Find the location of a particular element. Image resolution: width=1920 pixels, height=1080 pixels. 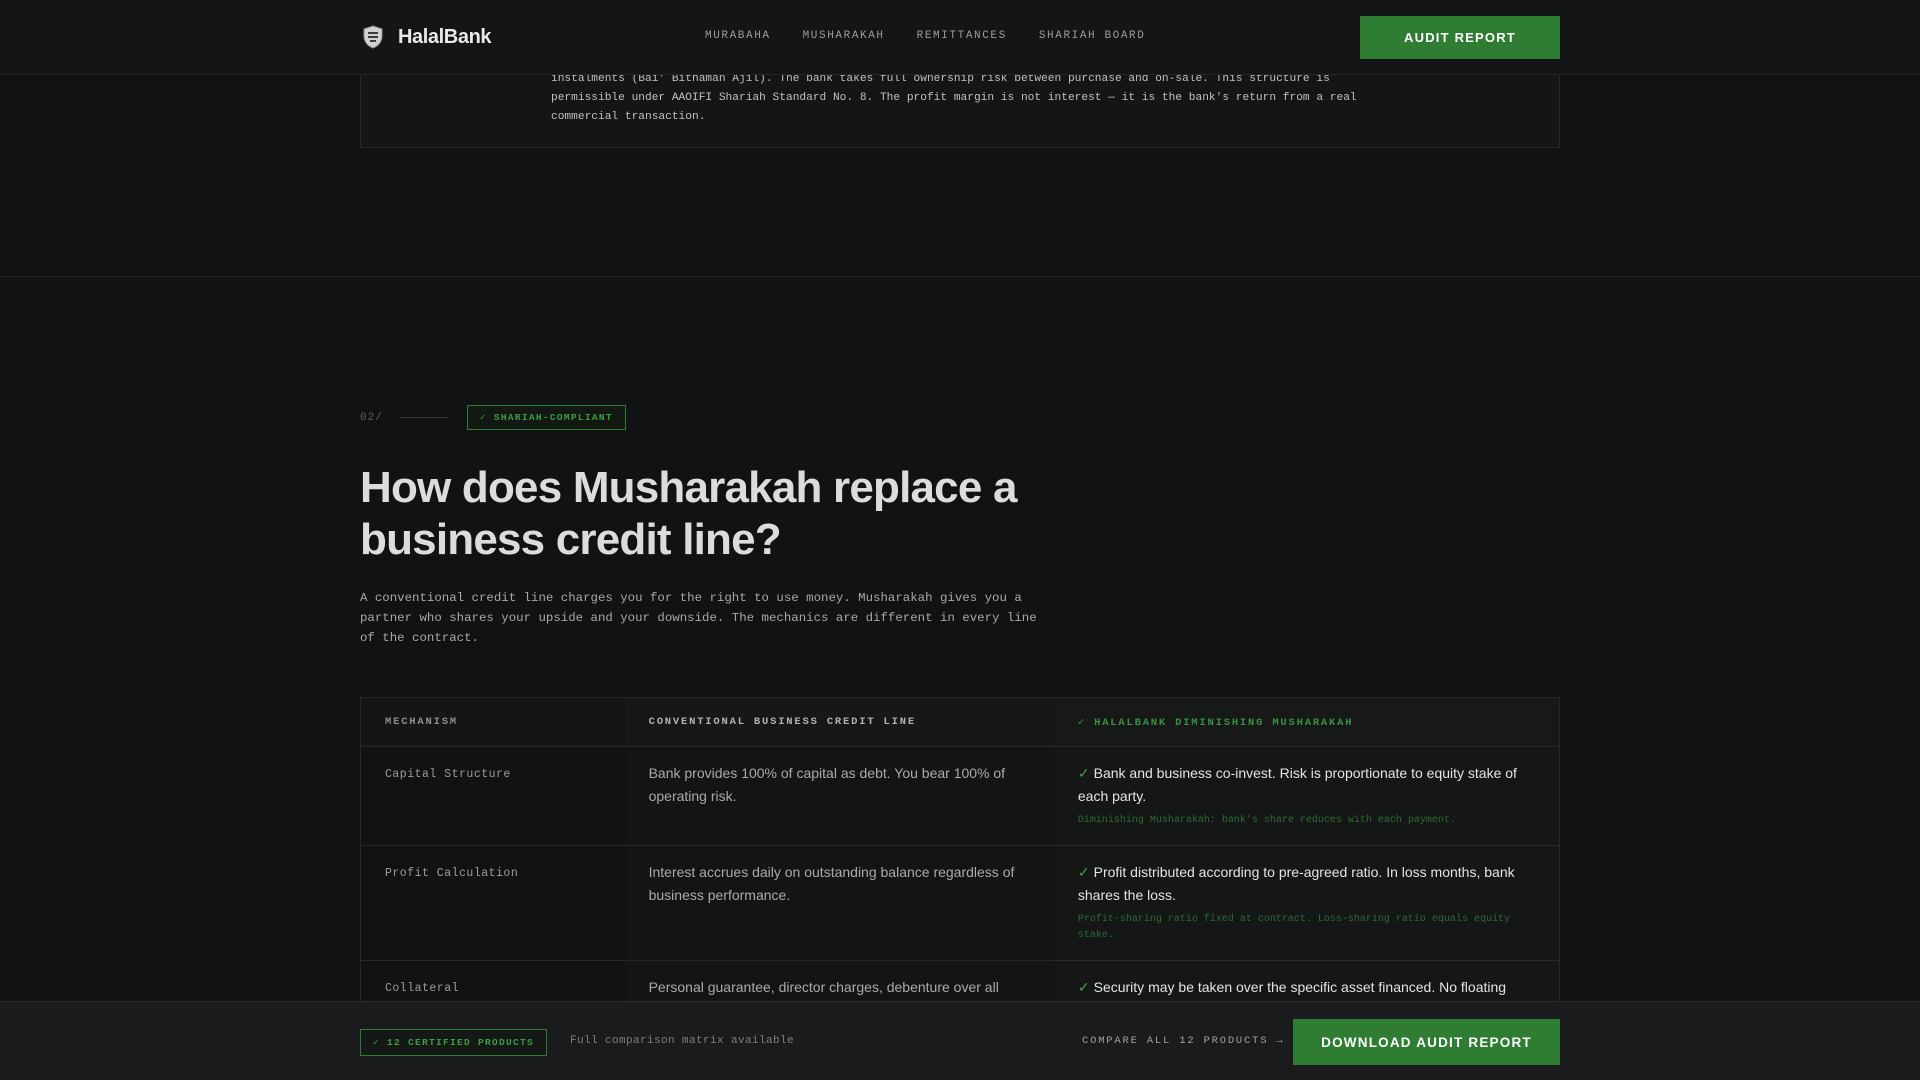

section-divider is located at coordinates (960, 276).